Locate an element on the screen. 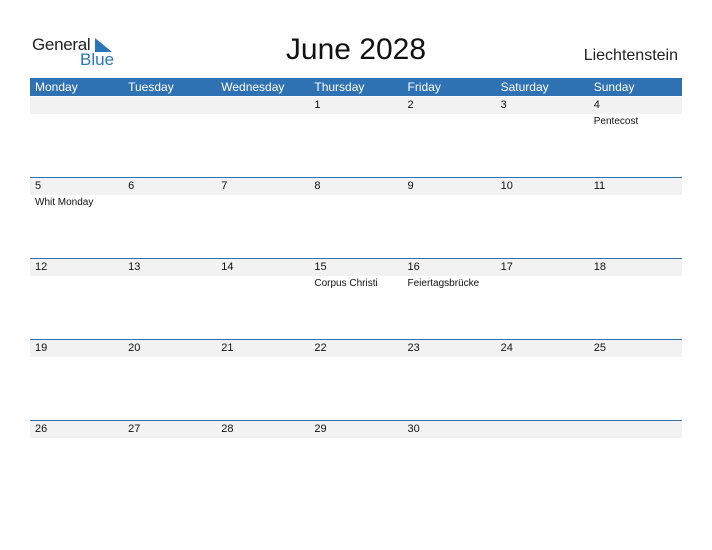 The image size is (712, 550). day-cell: 20 is located at coordinates (169, 380).